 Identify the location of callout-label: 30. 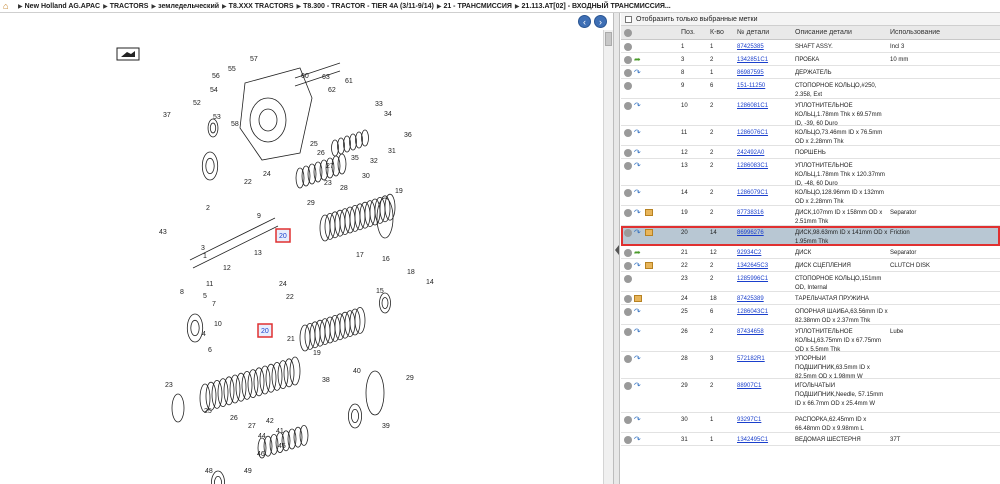
(366, 176).